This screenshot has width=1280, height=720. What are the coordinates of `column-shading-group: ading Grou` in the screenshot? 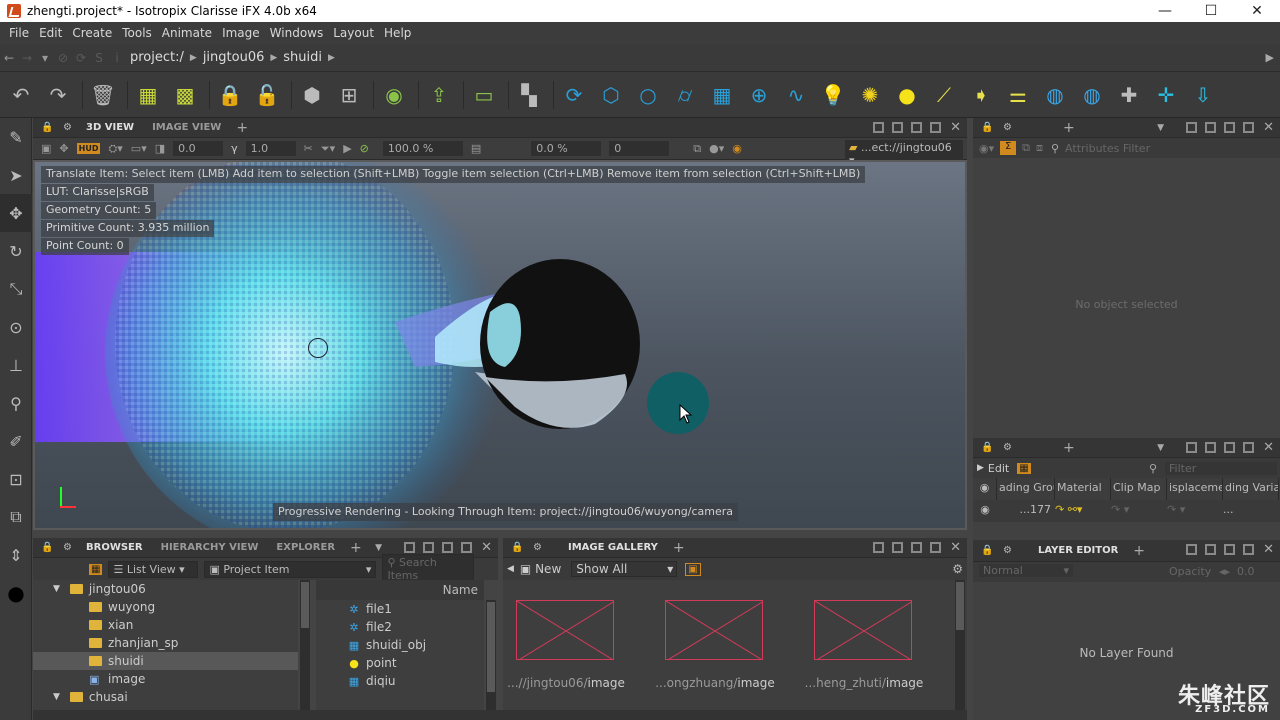 It's located at (1026, 489).